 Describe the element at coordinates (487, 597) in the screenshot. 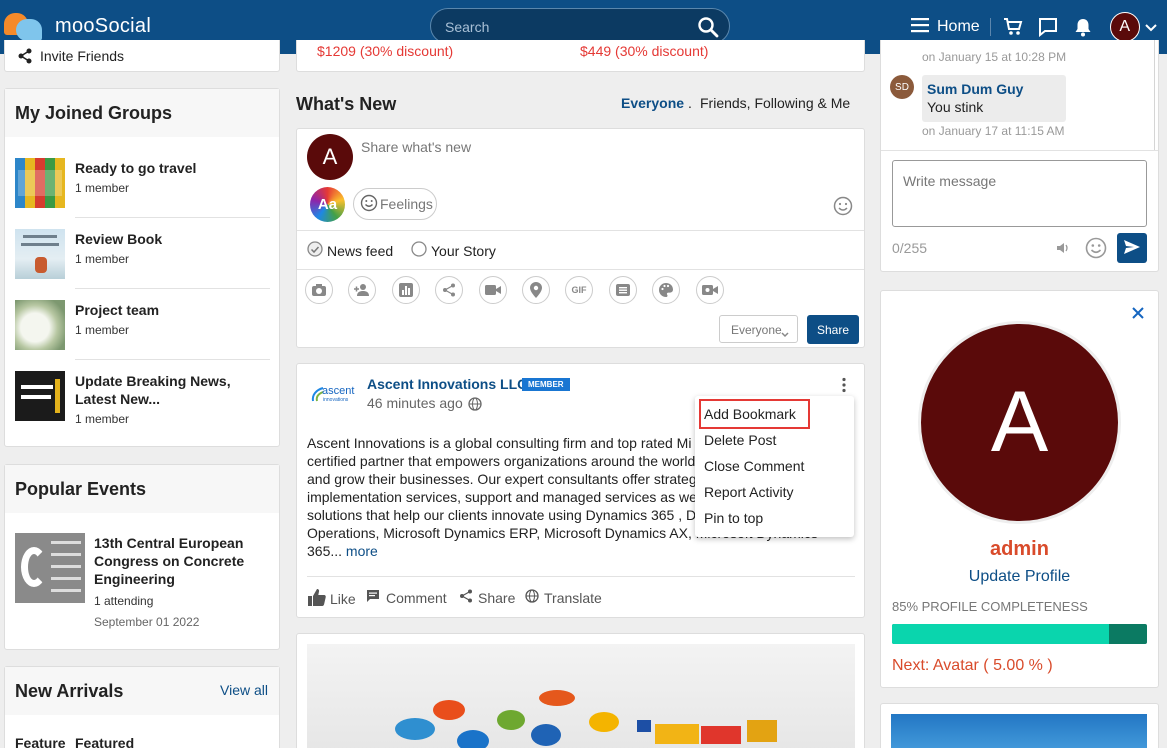

I see `share-post-button: Share` at that location.